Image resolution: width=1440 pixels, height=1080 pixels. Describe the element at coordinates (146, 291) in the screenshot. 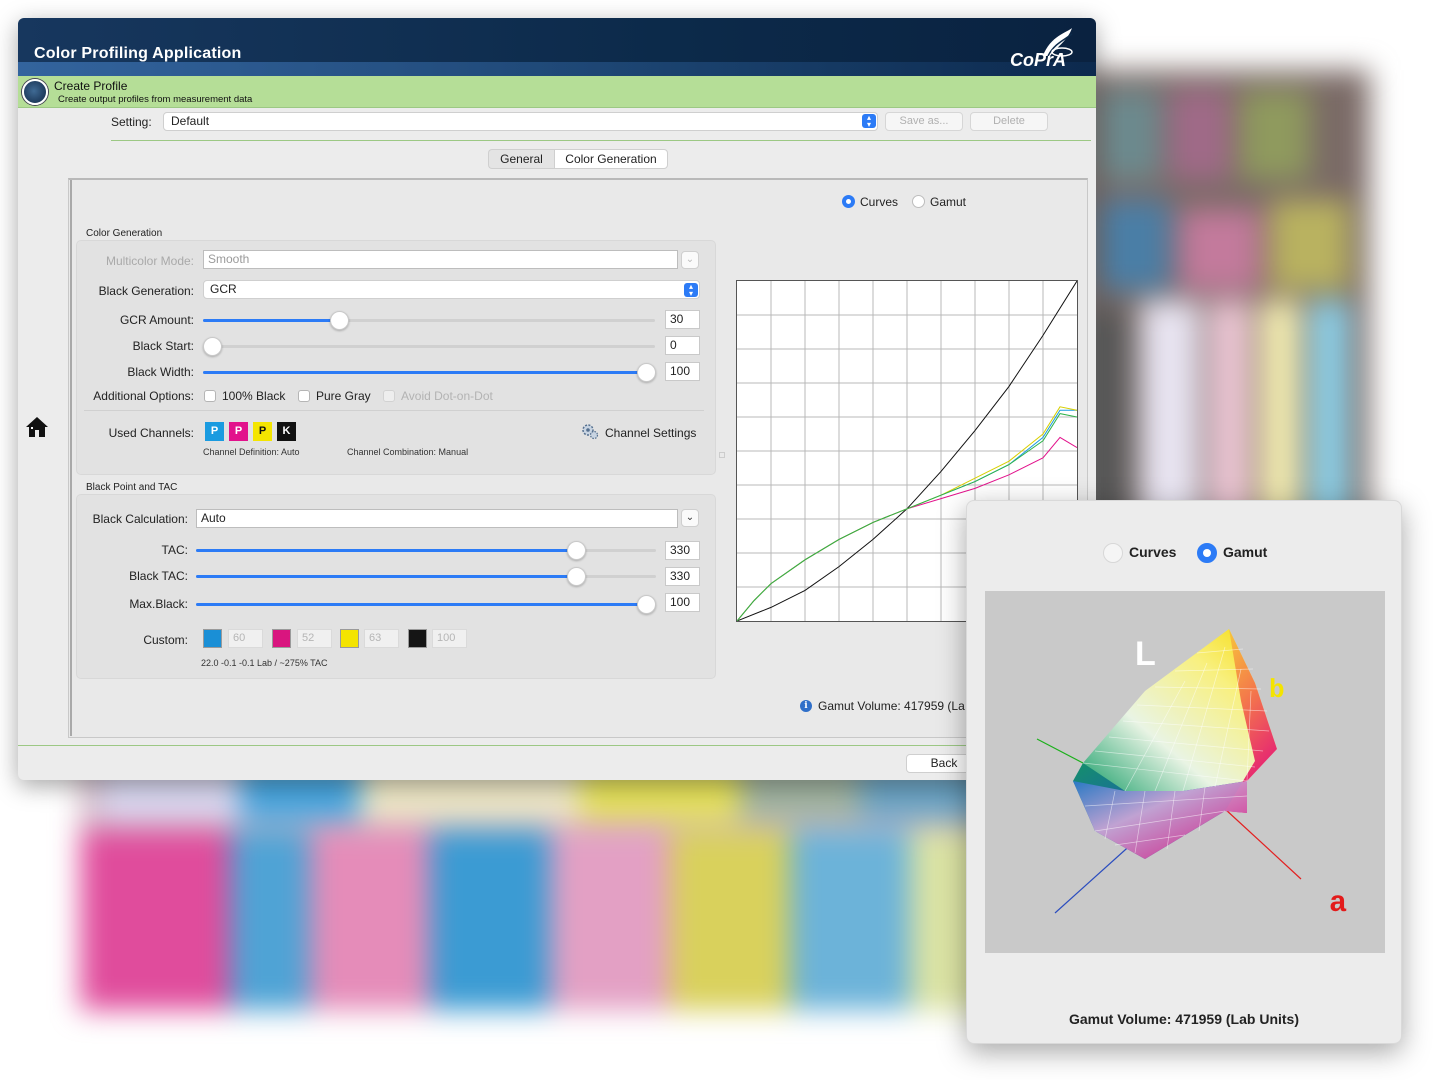

I see `black-generation-label: Black Generation:` at that location.